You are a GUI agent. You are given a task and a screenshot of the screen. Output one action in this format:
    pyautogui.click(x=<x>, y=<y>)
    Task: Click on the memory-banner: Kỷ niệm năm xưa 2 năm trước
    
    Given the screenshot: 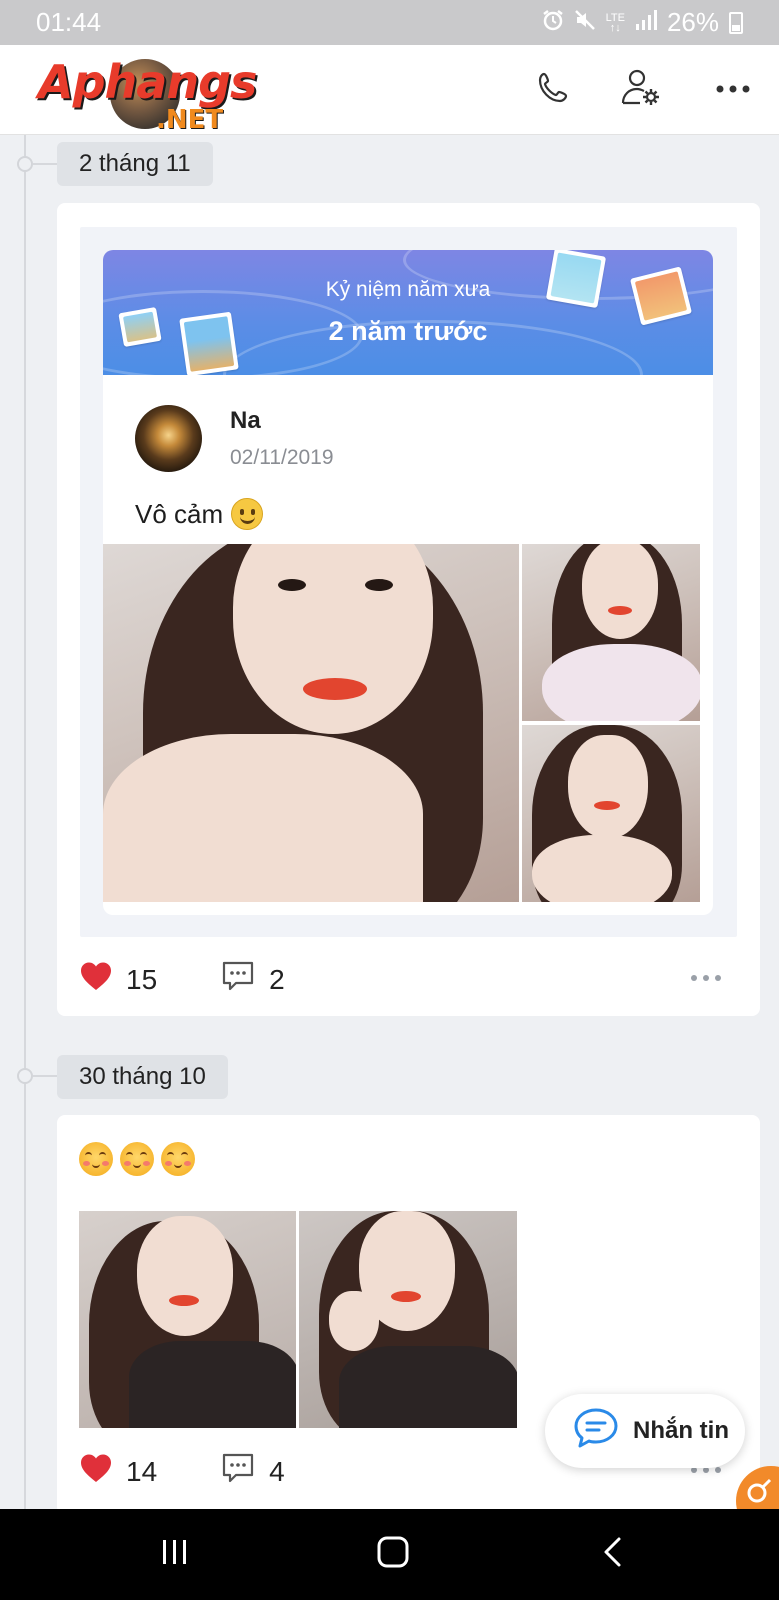 What is the action you would take?
    pyautogui.click(x=408, y=312)
    